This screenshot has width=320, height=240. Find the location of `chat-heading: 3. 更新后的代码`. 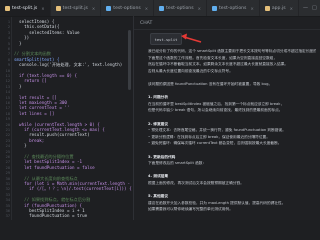

chat-heading: 3. 更新后的代码 is located at coordinates (162, 156).